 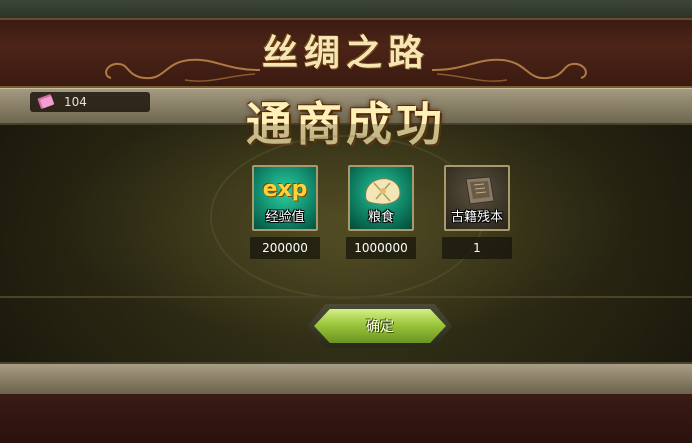 I want to click on reward-amount: 200000, so click(x=285, y=248).